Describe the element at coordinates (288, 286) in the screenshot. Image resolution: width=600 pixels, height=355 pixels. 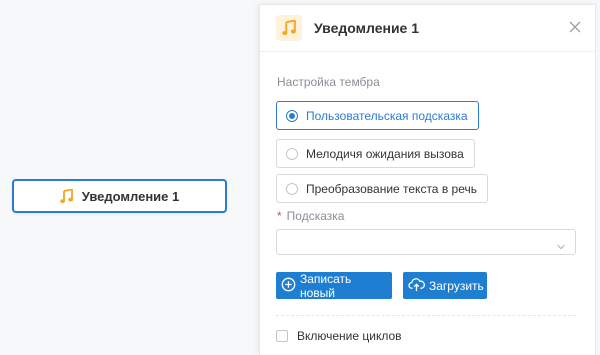
I see `plus-circle-icon` at that location.